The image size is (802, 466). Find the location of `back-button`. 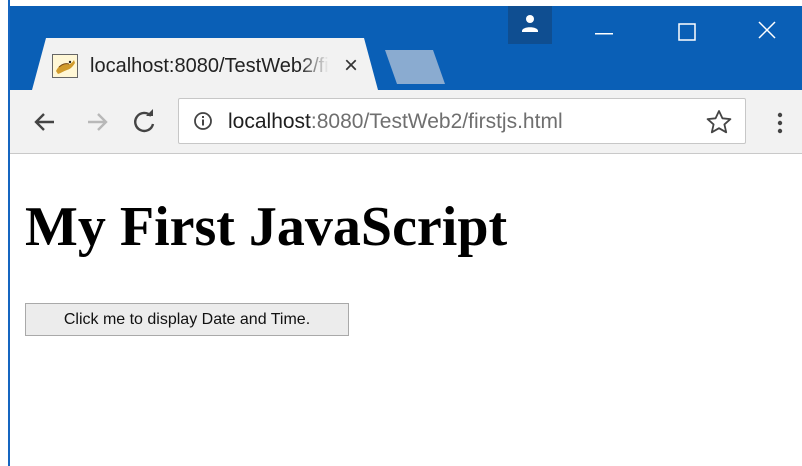

back-button is located at coordinates (45, 122).